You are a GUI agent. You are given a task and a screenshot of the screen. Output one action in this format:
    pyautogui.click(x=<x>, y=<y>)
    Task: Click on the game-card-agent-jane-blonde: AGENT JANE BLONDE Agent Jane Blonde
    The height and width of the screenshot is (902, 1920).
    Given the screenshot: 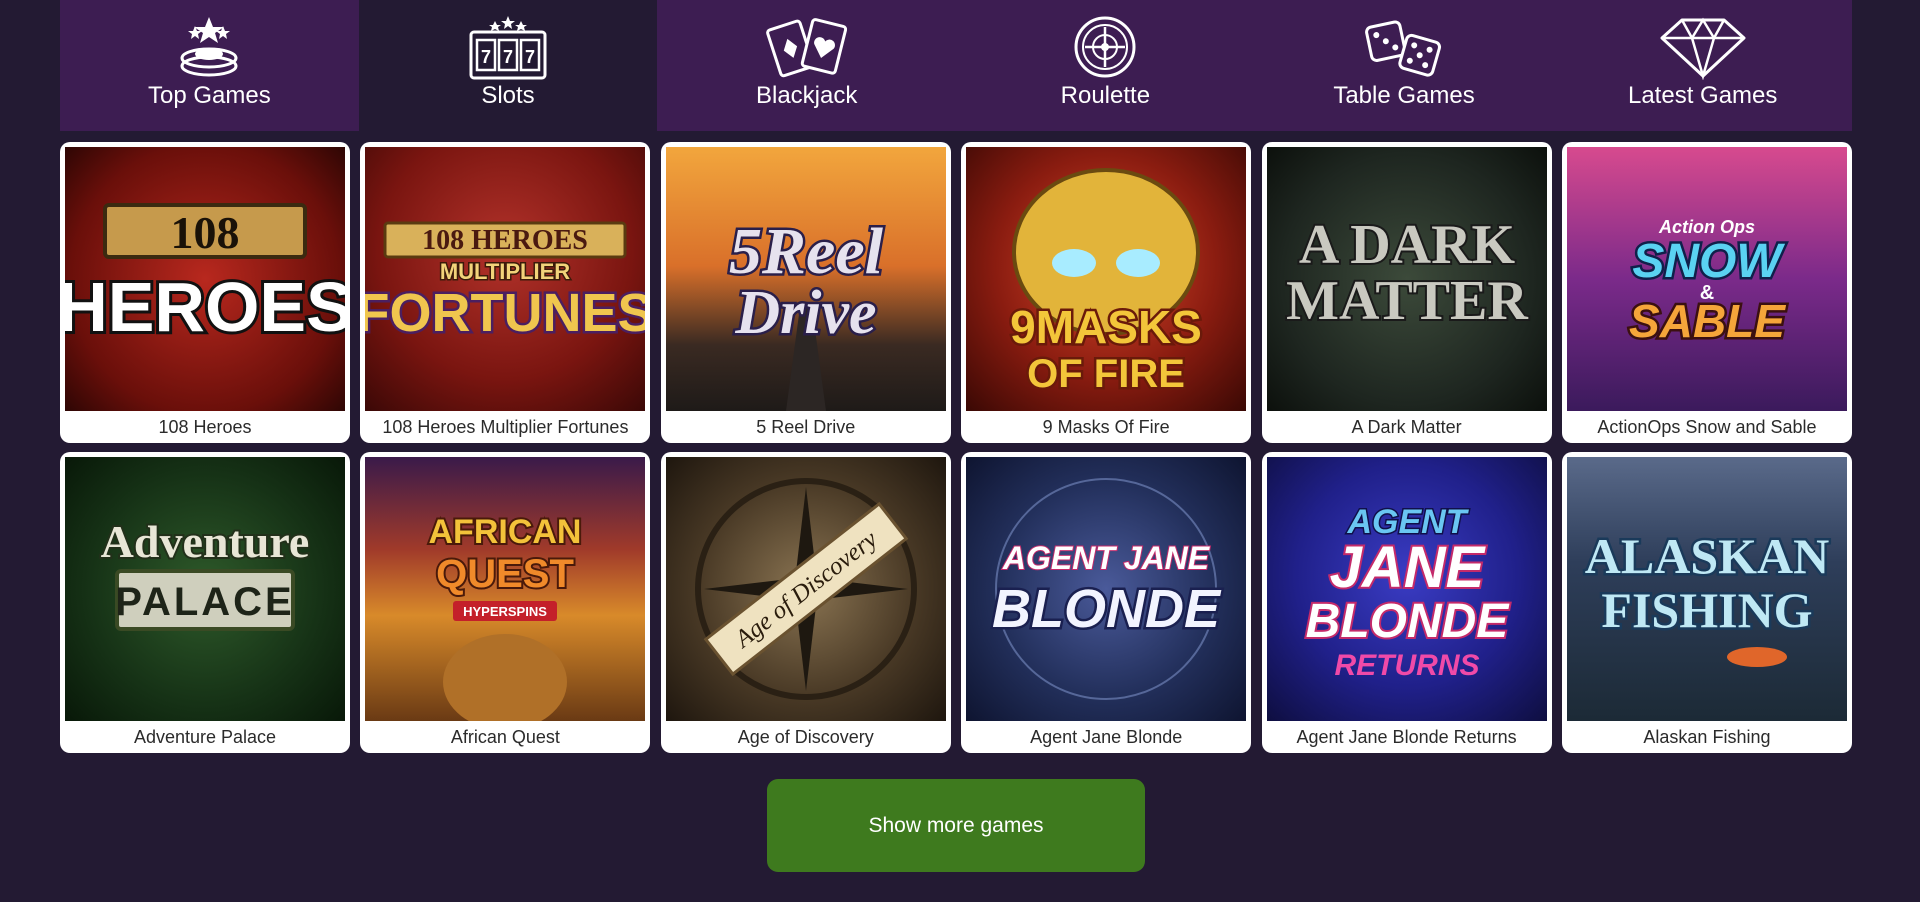 What is the action you would take?
    pyautogui.click(x=1106, y=602)
    